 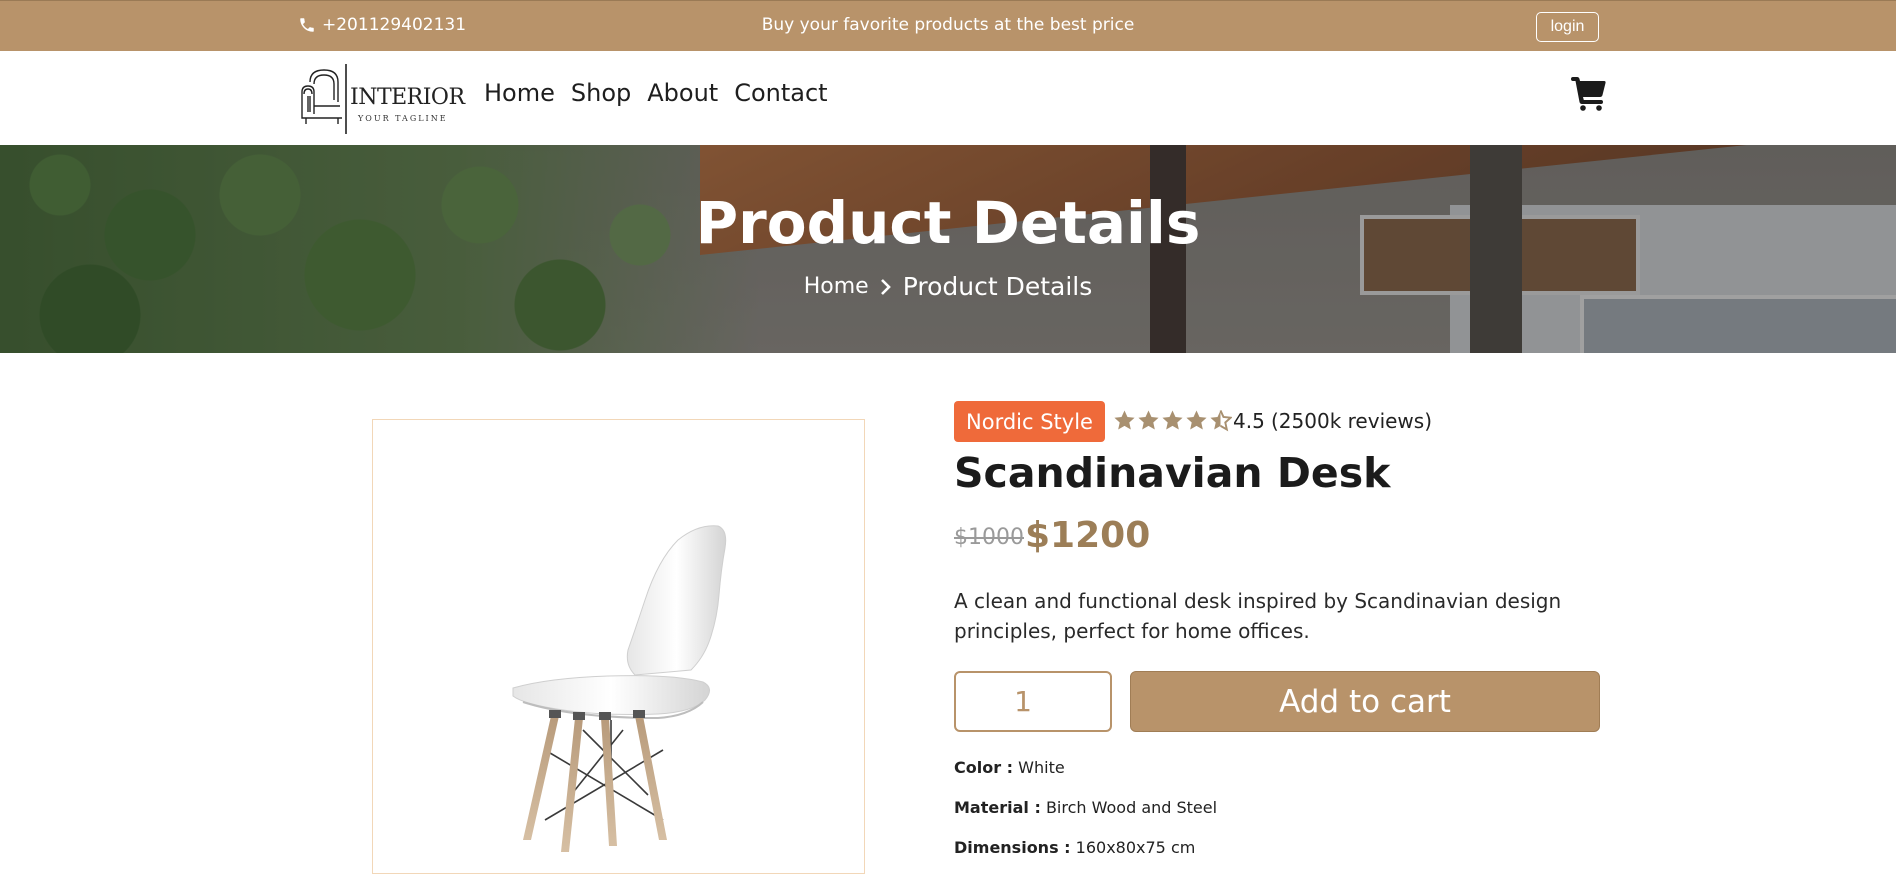 I want to click on logo-brand: INTERIOR, so click(x=407, y=97).